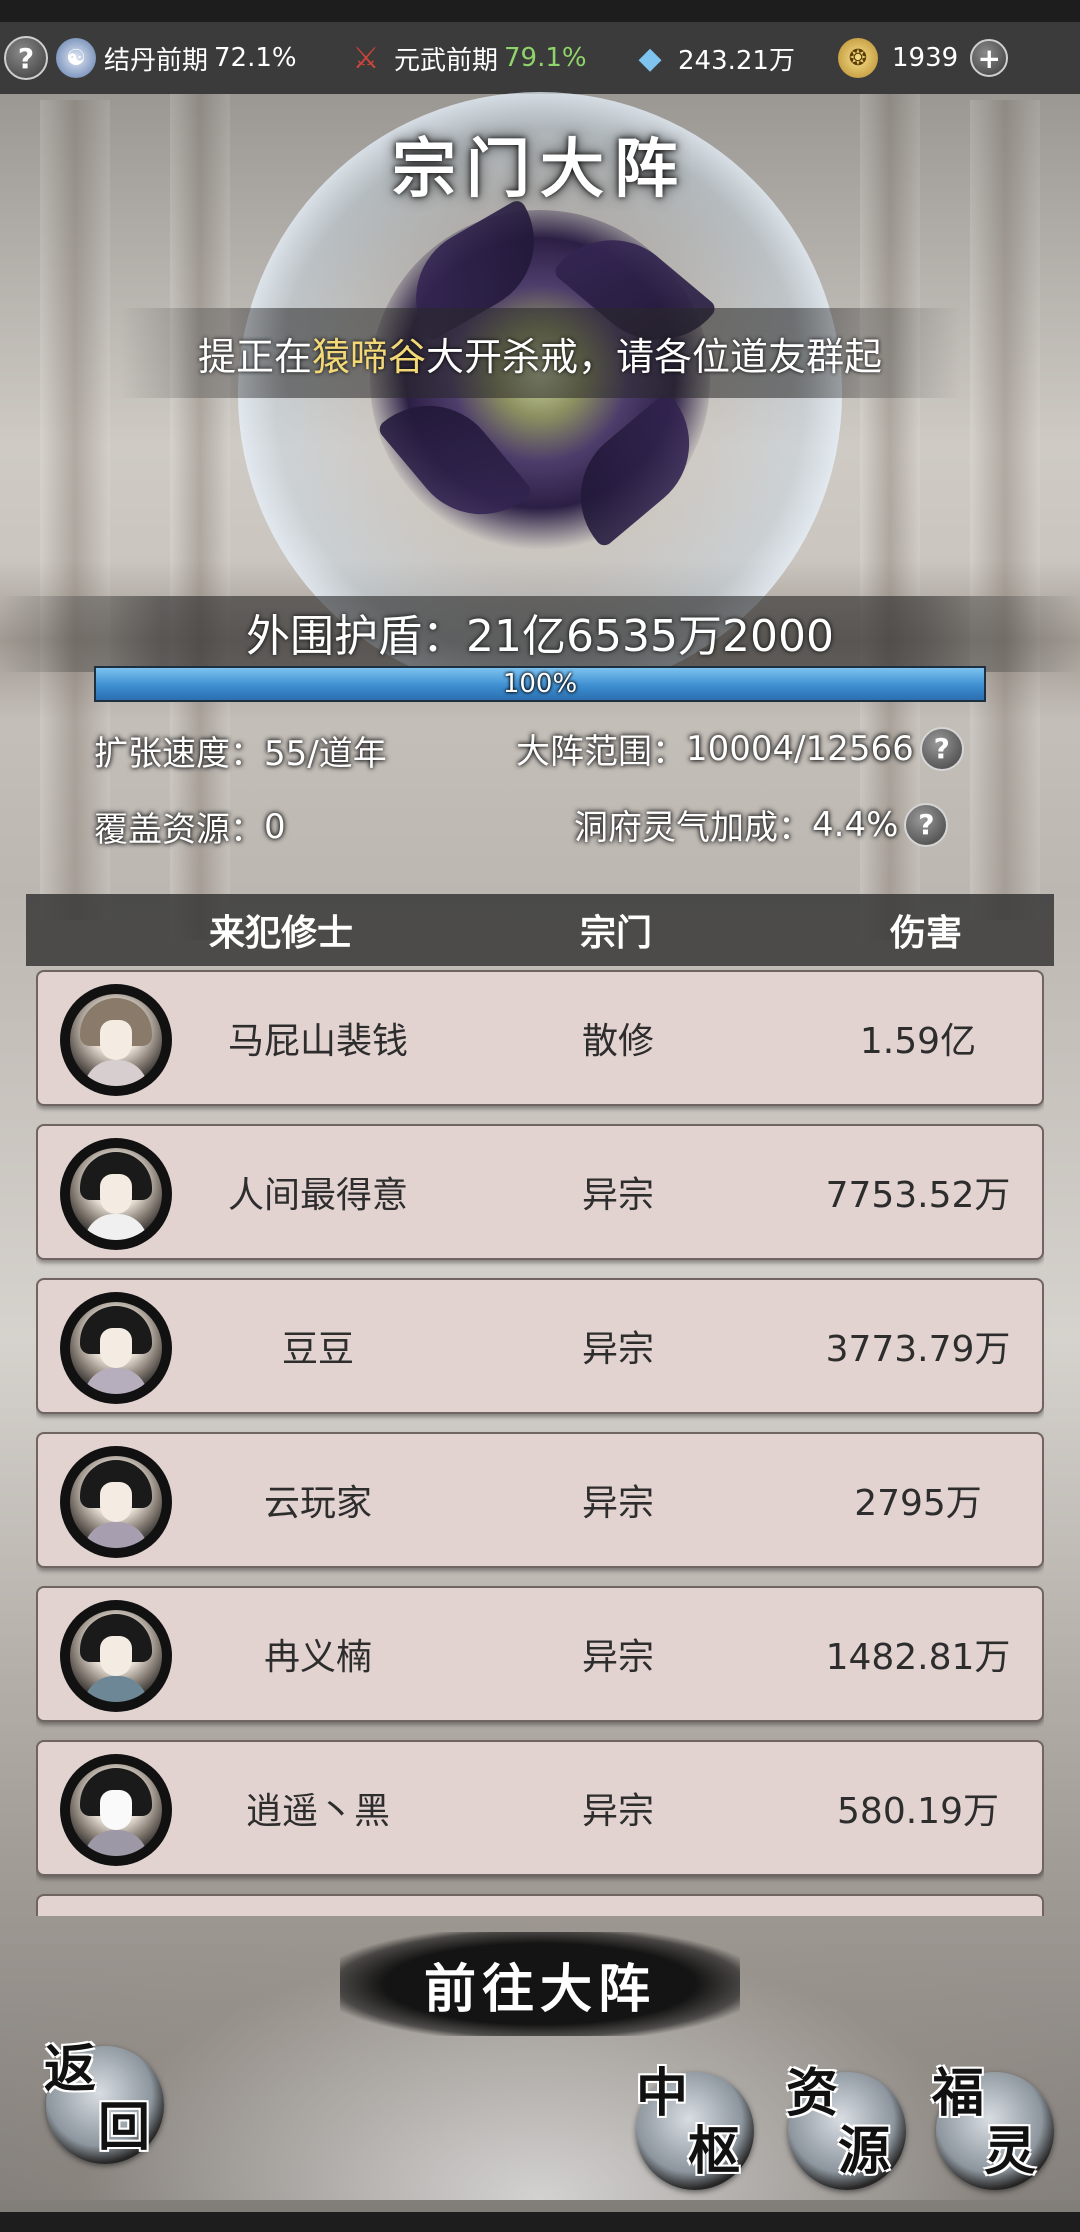 This screenshot has height=2232, width=1080. Describe the element at coordinates (540, 2222) in the screenshot. I see `bottom-frame` at that location.